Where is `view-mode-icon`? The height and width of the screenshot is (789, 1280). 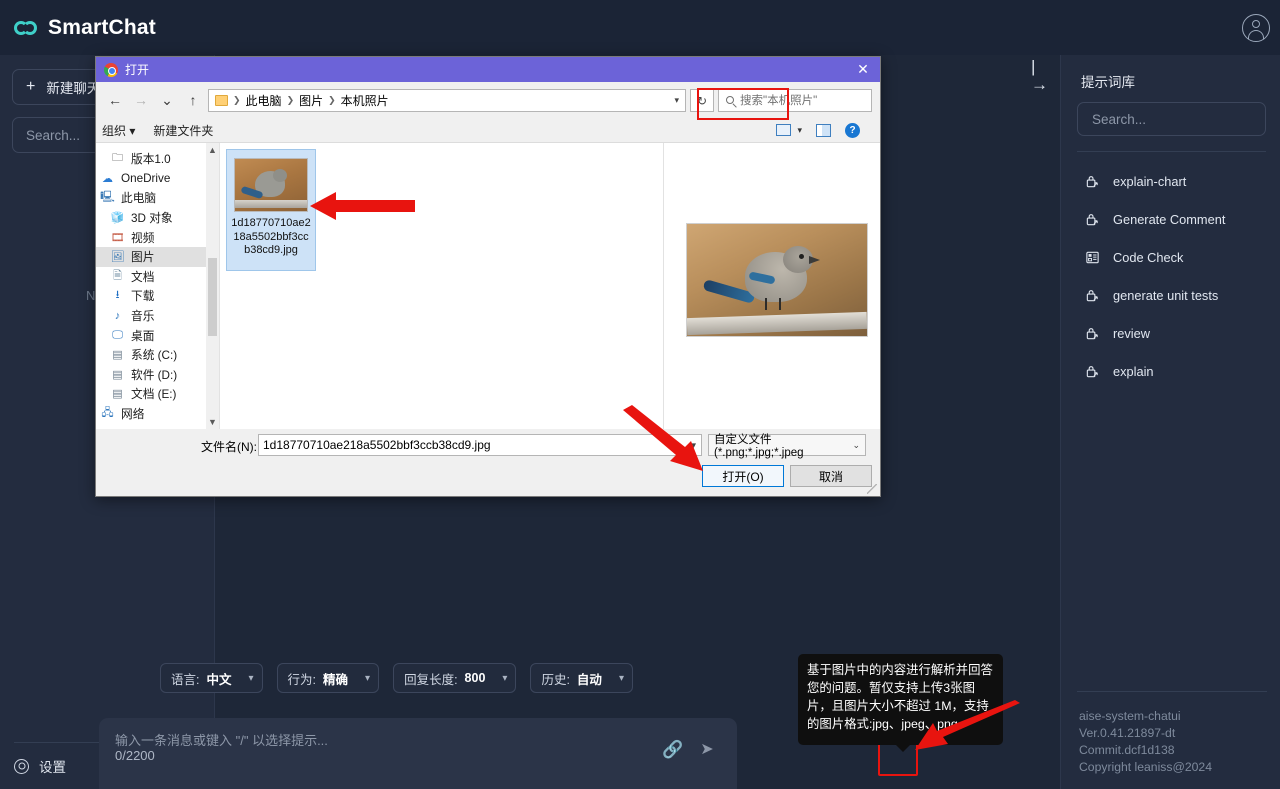 view-mode-icon is located at coordinates (784, 130).